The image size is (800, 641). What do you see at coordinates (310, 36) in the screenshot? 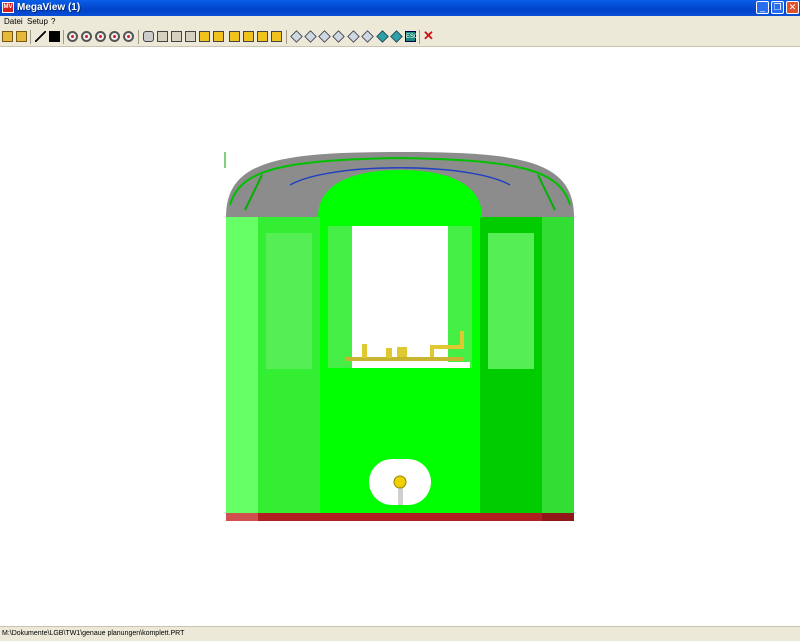
I see `cube-2-icon` at bounding box center [310, 36].